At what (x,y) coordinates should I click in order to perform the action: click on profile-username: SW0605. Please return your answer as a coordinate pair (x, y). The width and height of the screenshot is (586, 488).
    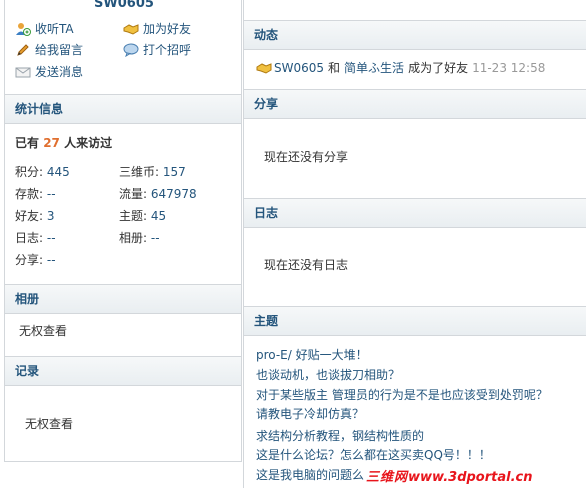
    Looking at the image, I should click on (124, 5).